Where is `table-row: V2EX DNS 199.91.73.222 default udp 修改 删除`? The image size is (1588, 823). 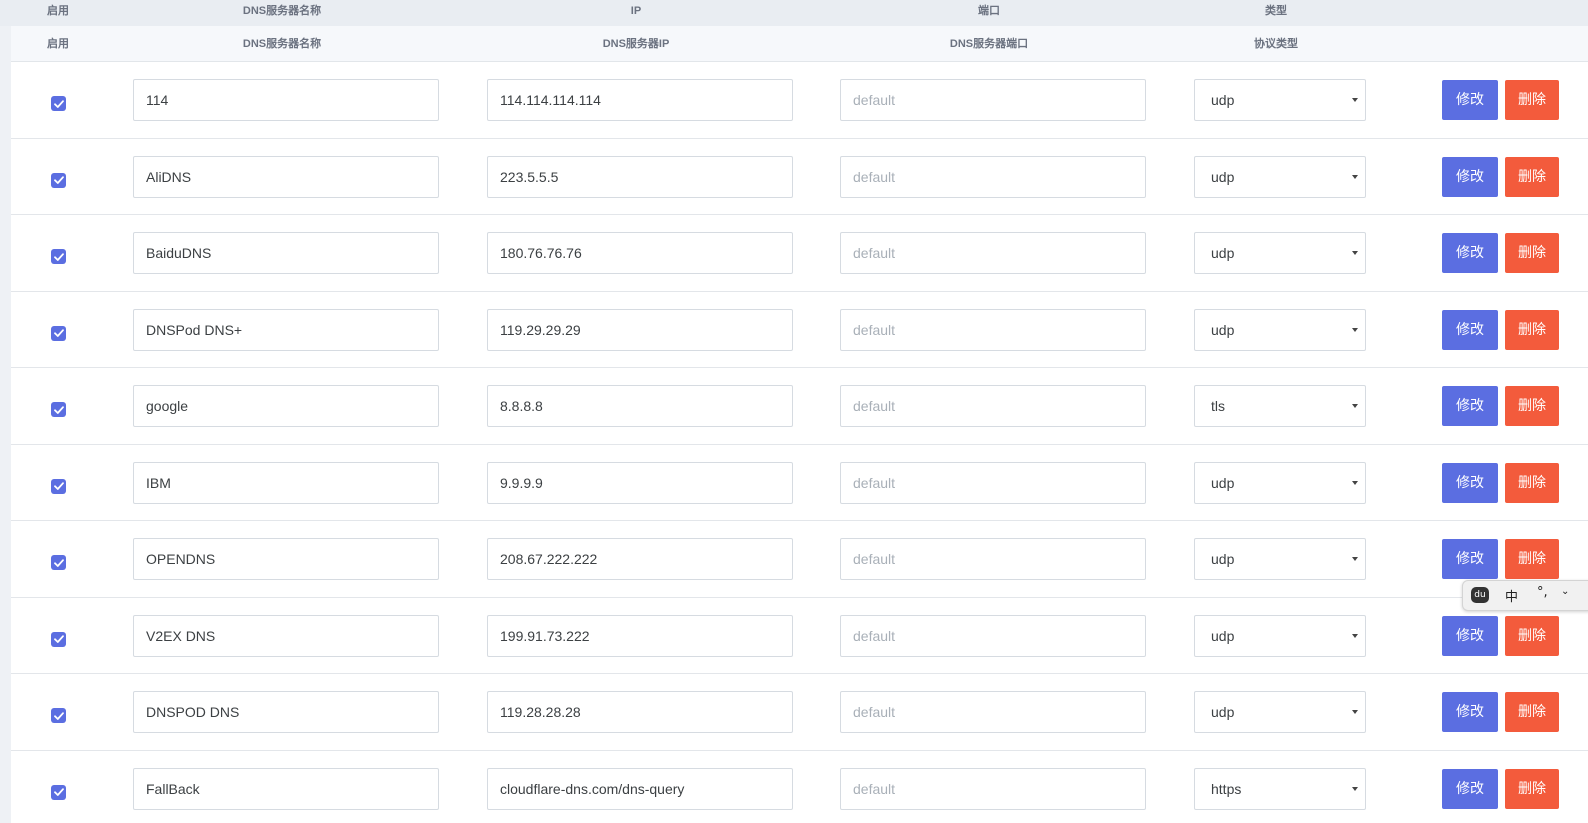 table-row: V2EX DNS 199.91.73.222 default udp 修改 删除 is located at coordinates (799, 636).